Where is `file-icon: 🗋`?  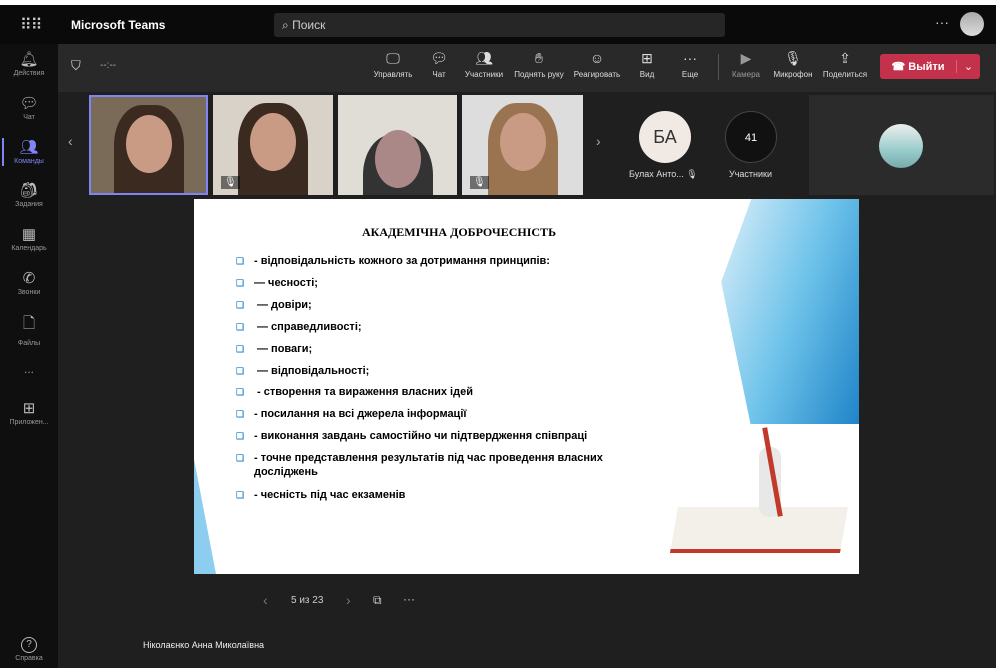 file-icon: 🗋 is located at coordinates (29, 323).